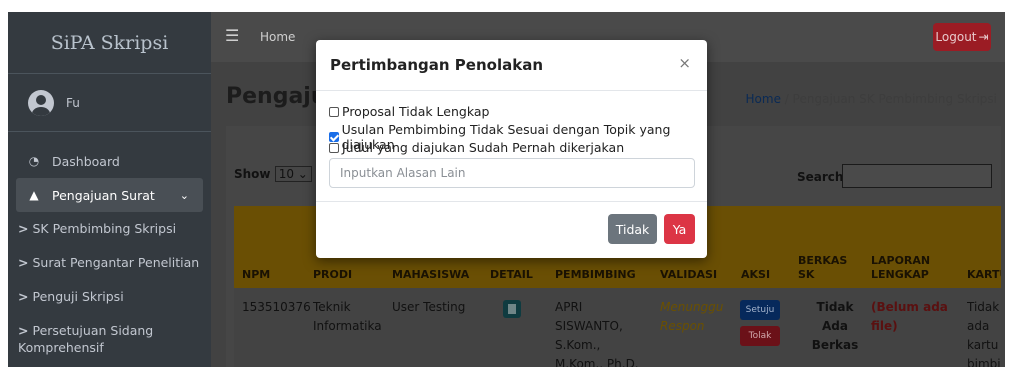 The height and width of the screenshot is (367, 1013). Describe the element at coordinates (61, 347) in the screenshot. I see `sidebar-subitem-label-line2: Komprehensif` at that location.